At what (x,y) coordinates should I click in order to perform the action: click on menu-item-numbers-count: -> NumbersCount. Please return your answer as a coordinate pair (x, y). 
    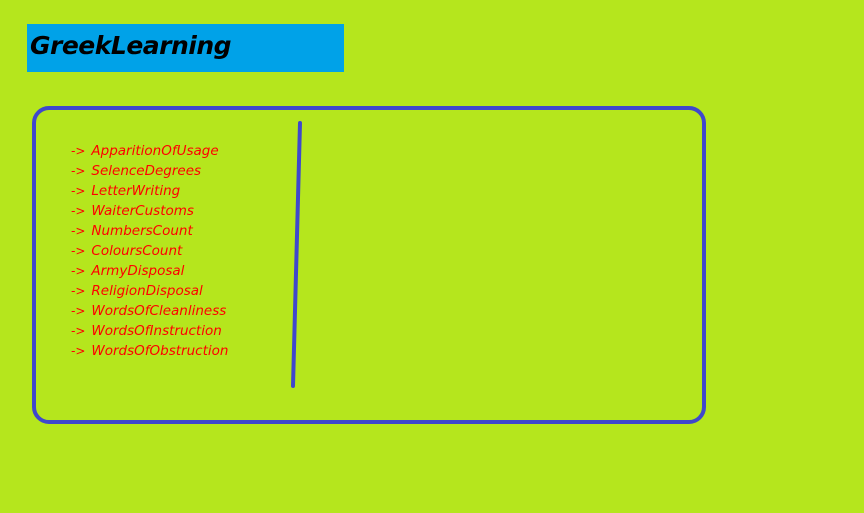
    Looking at the image, I should click on (149, 231).